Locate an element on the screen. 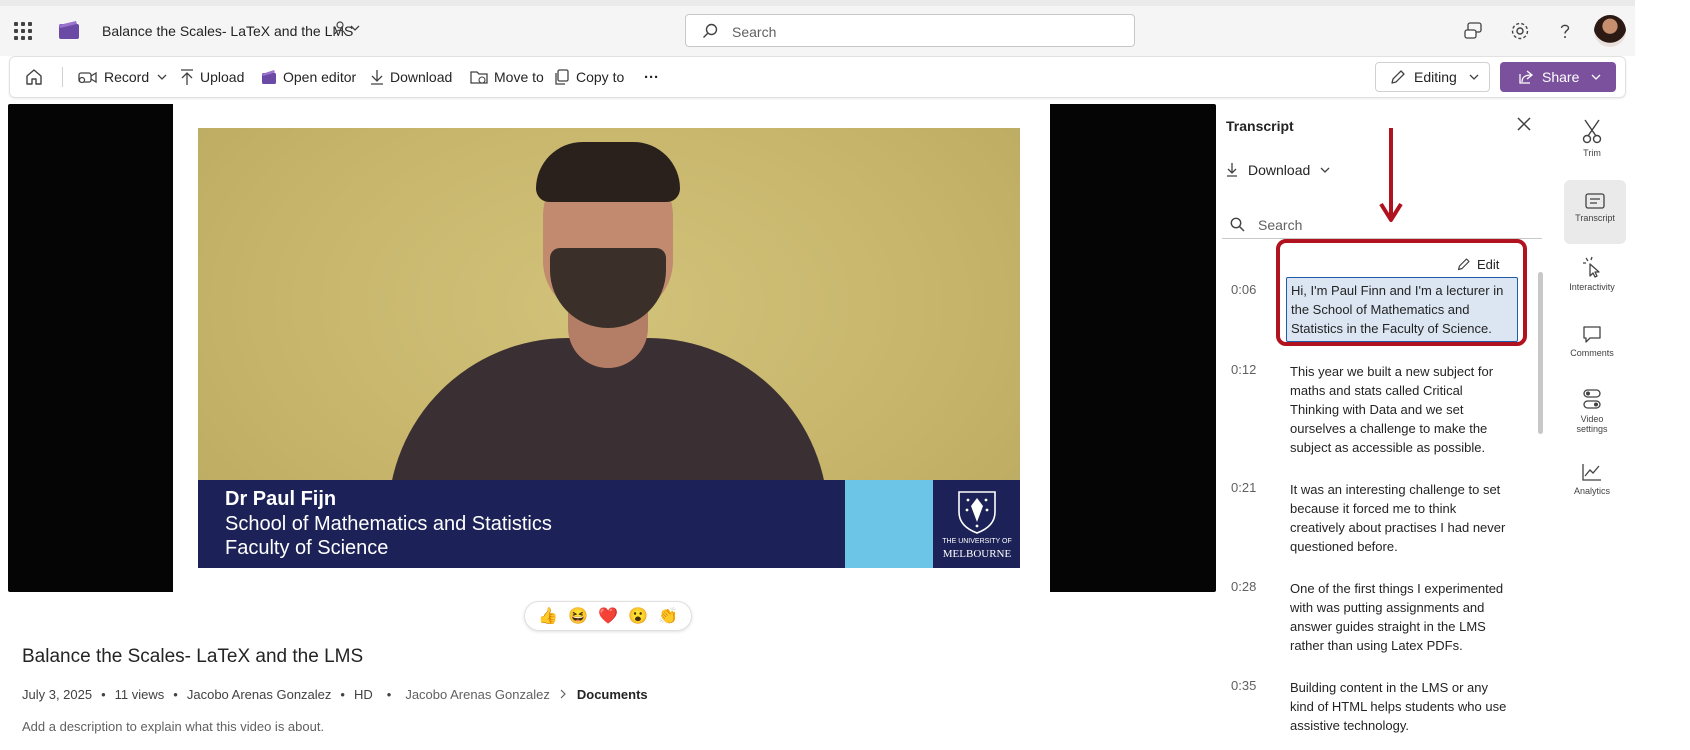 The width and height of the screenshot is (1690, 750). move-folder-icon is located at coordinates (479, 77).